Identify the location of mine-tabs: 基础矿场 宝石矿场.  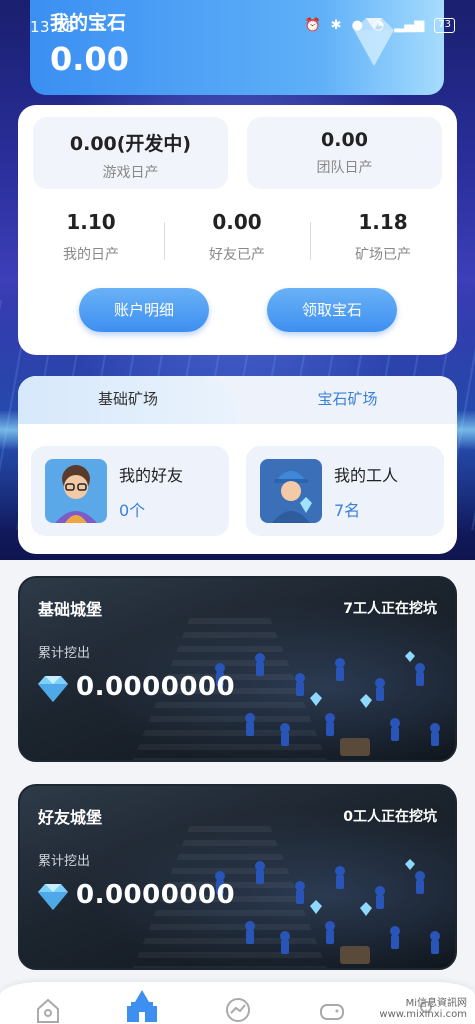
(237, 400).